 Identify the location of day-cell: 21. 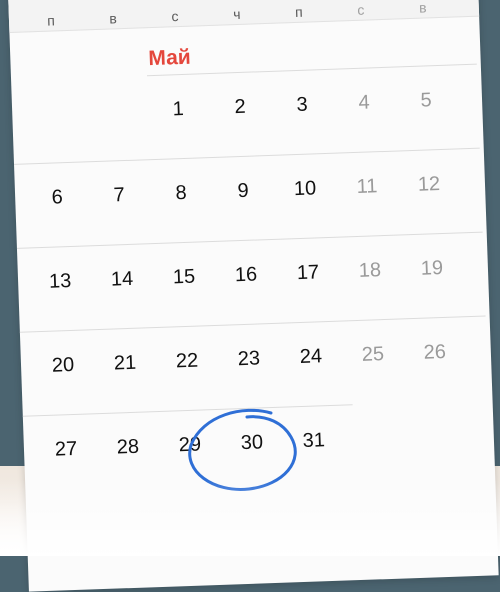
(125, 363).